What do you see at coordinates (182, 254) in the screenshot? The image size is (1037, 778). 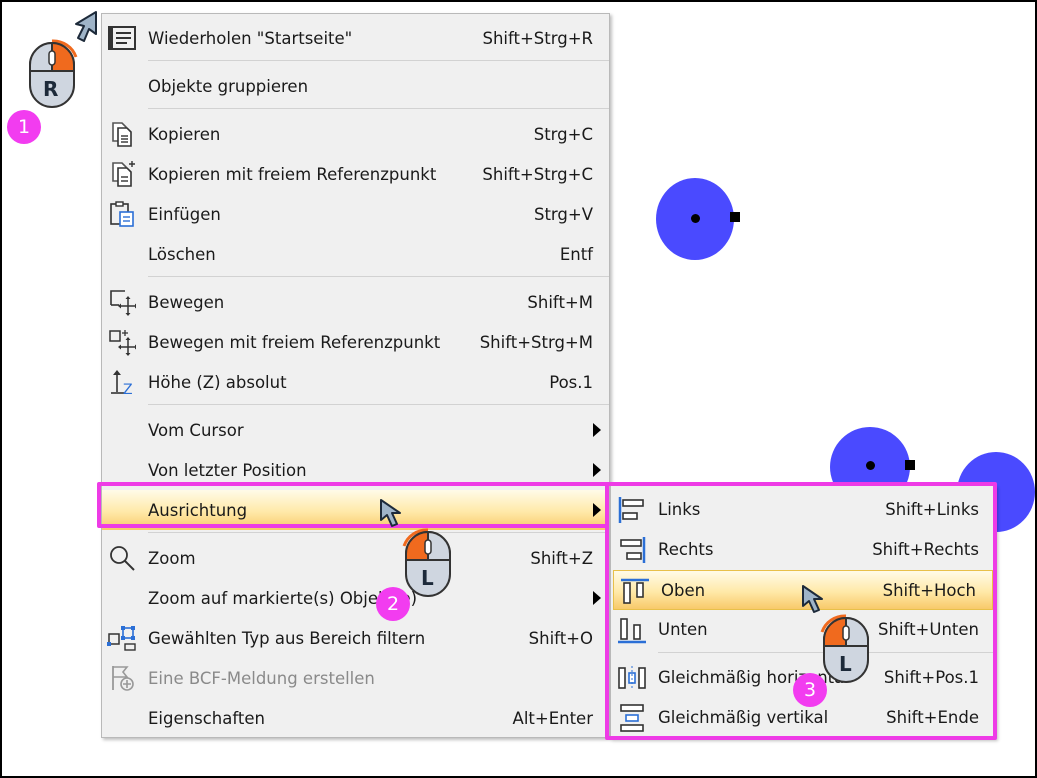 I see `menu-item-label: Löschen` at bounding box center [182, 254].